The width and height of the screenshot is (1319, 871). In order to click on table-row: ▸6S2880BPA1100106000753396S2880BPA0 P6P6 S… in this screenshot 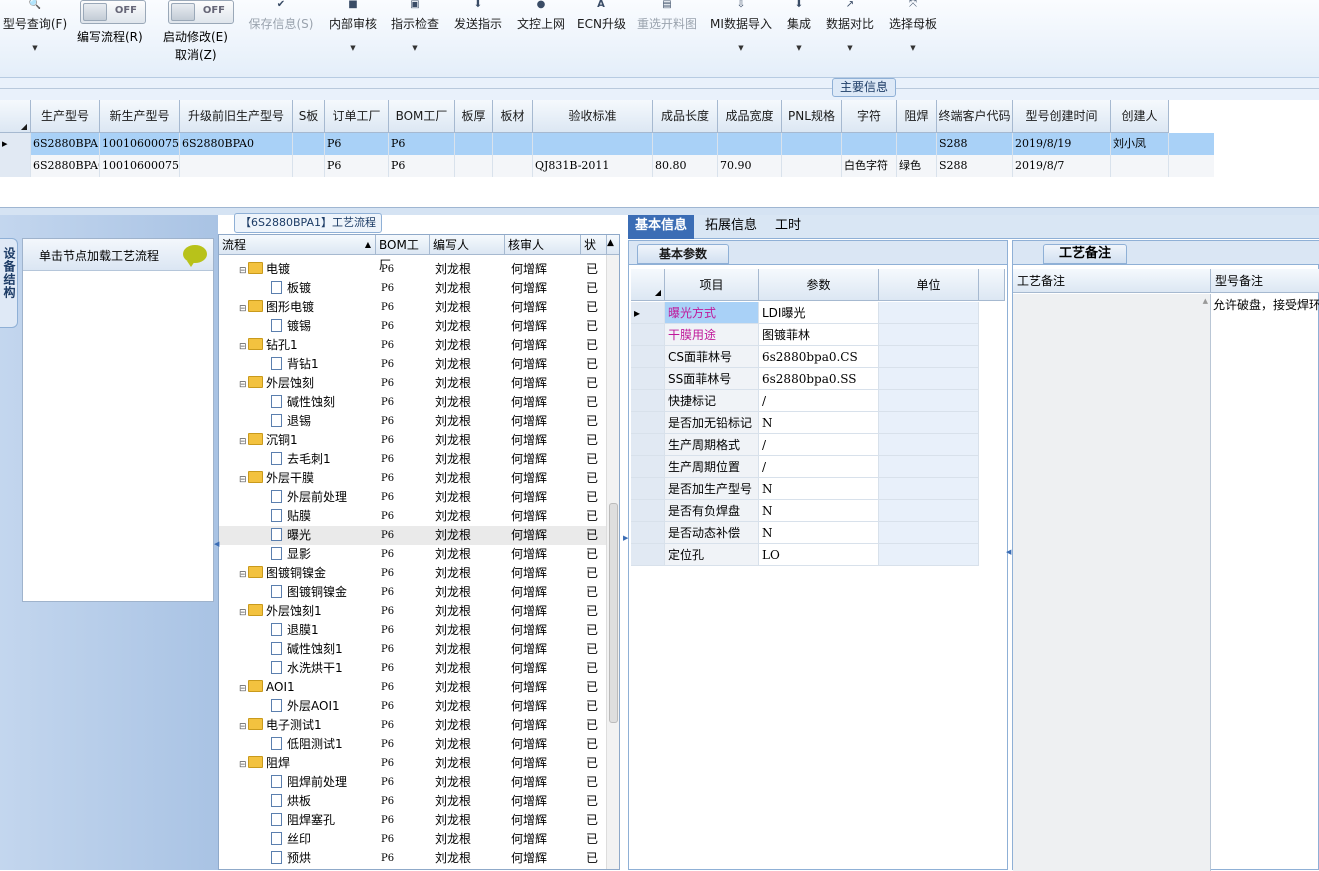, I will do `click(607, 144)`.